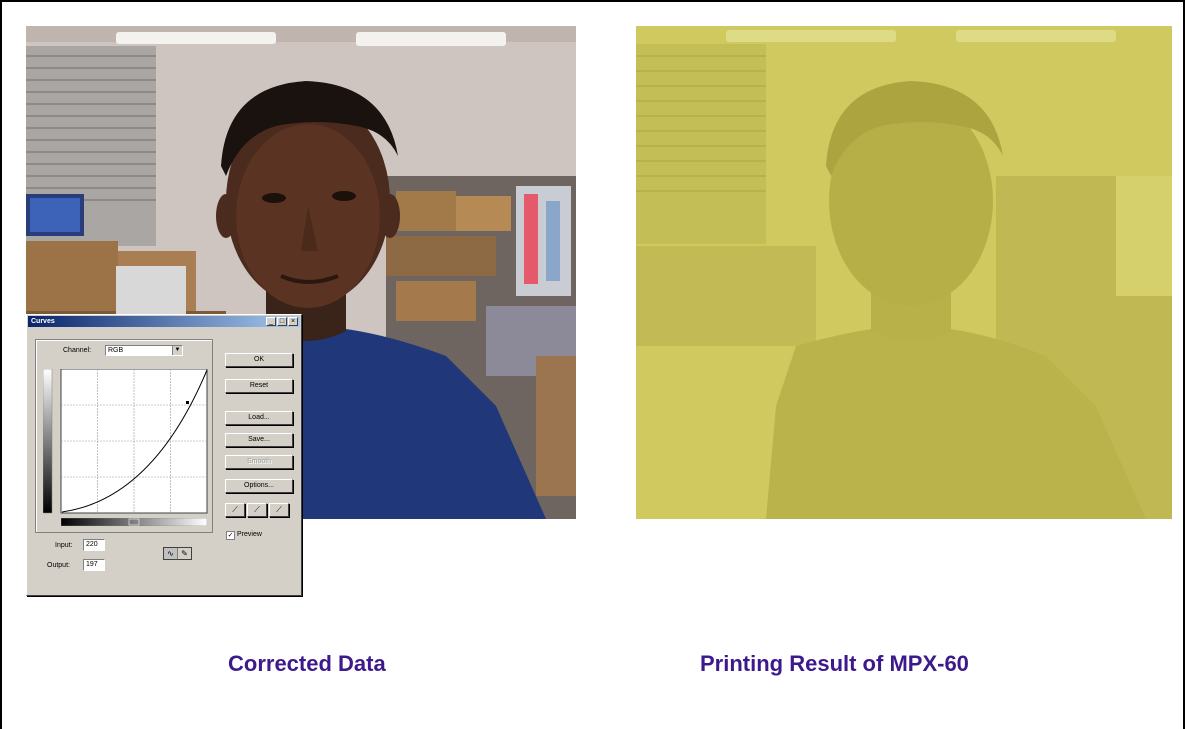  I want to click on input-field: 220, so click(94, 545).